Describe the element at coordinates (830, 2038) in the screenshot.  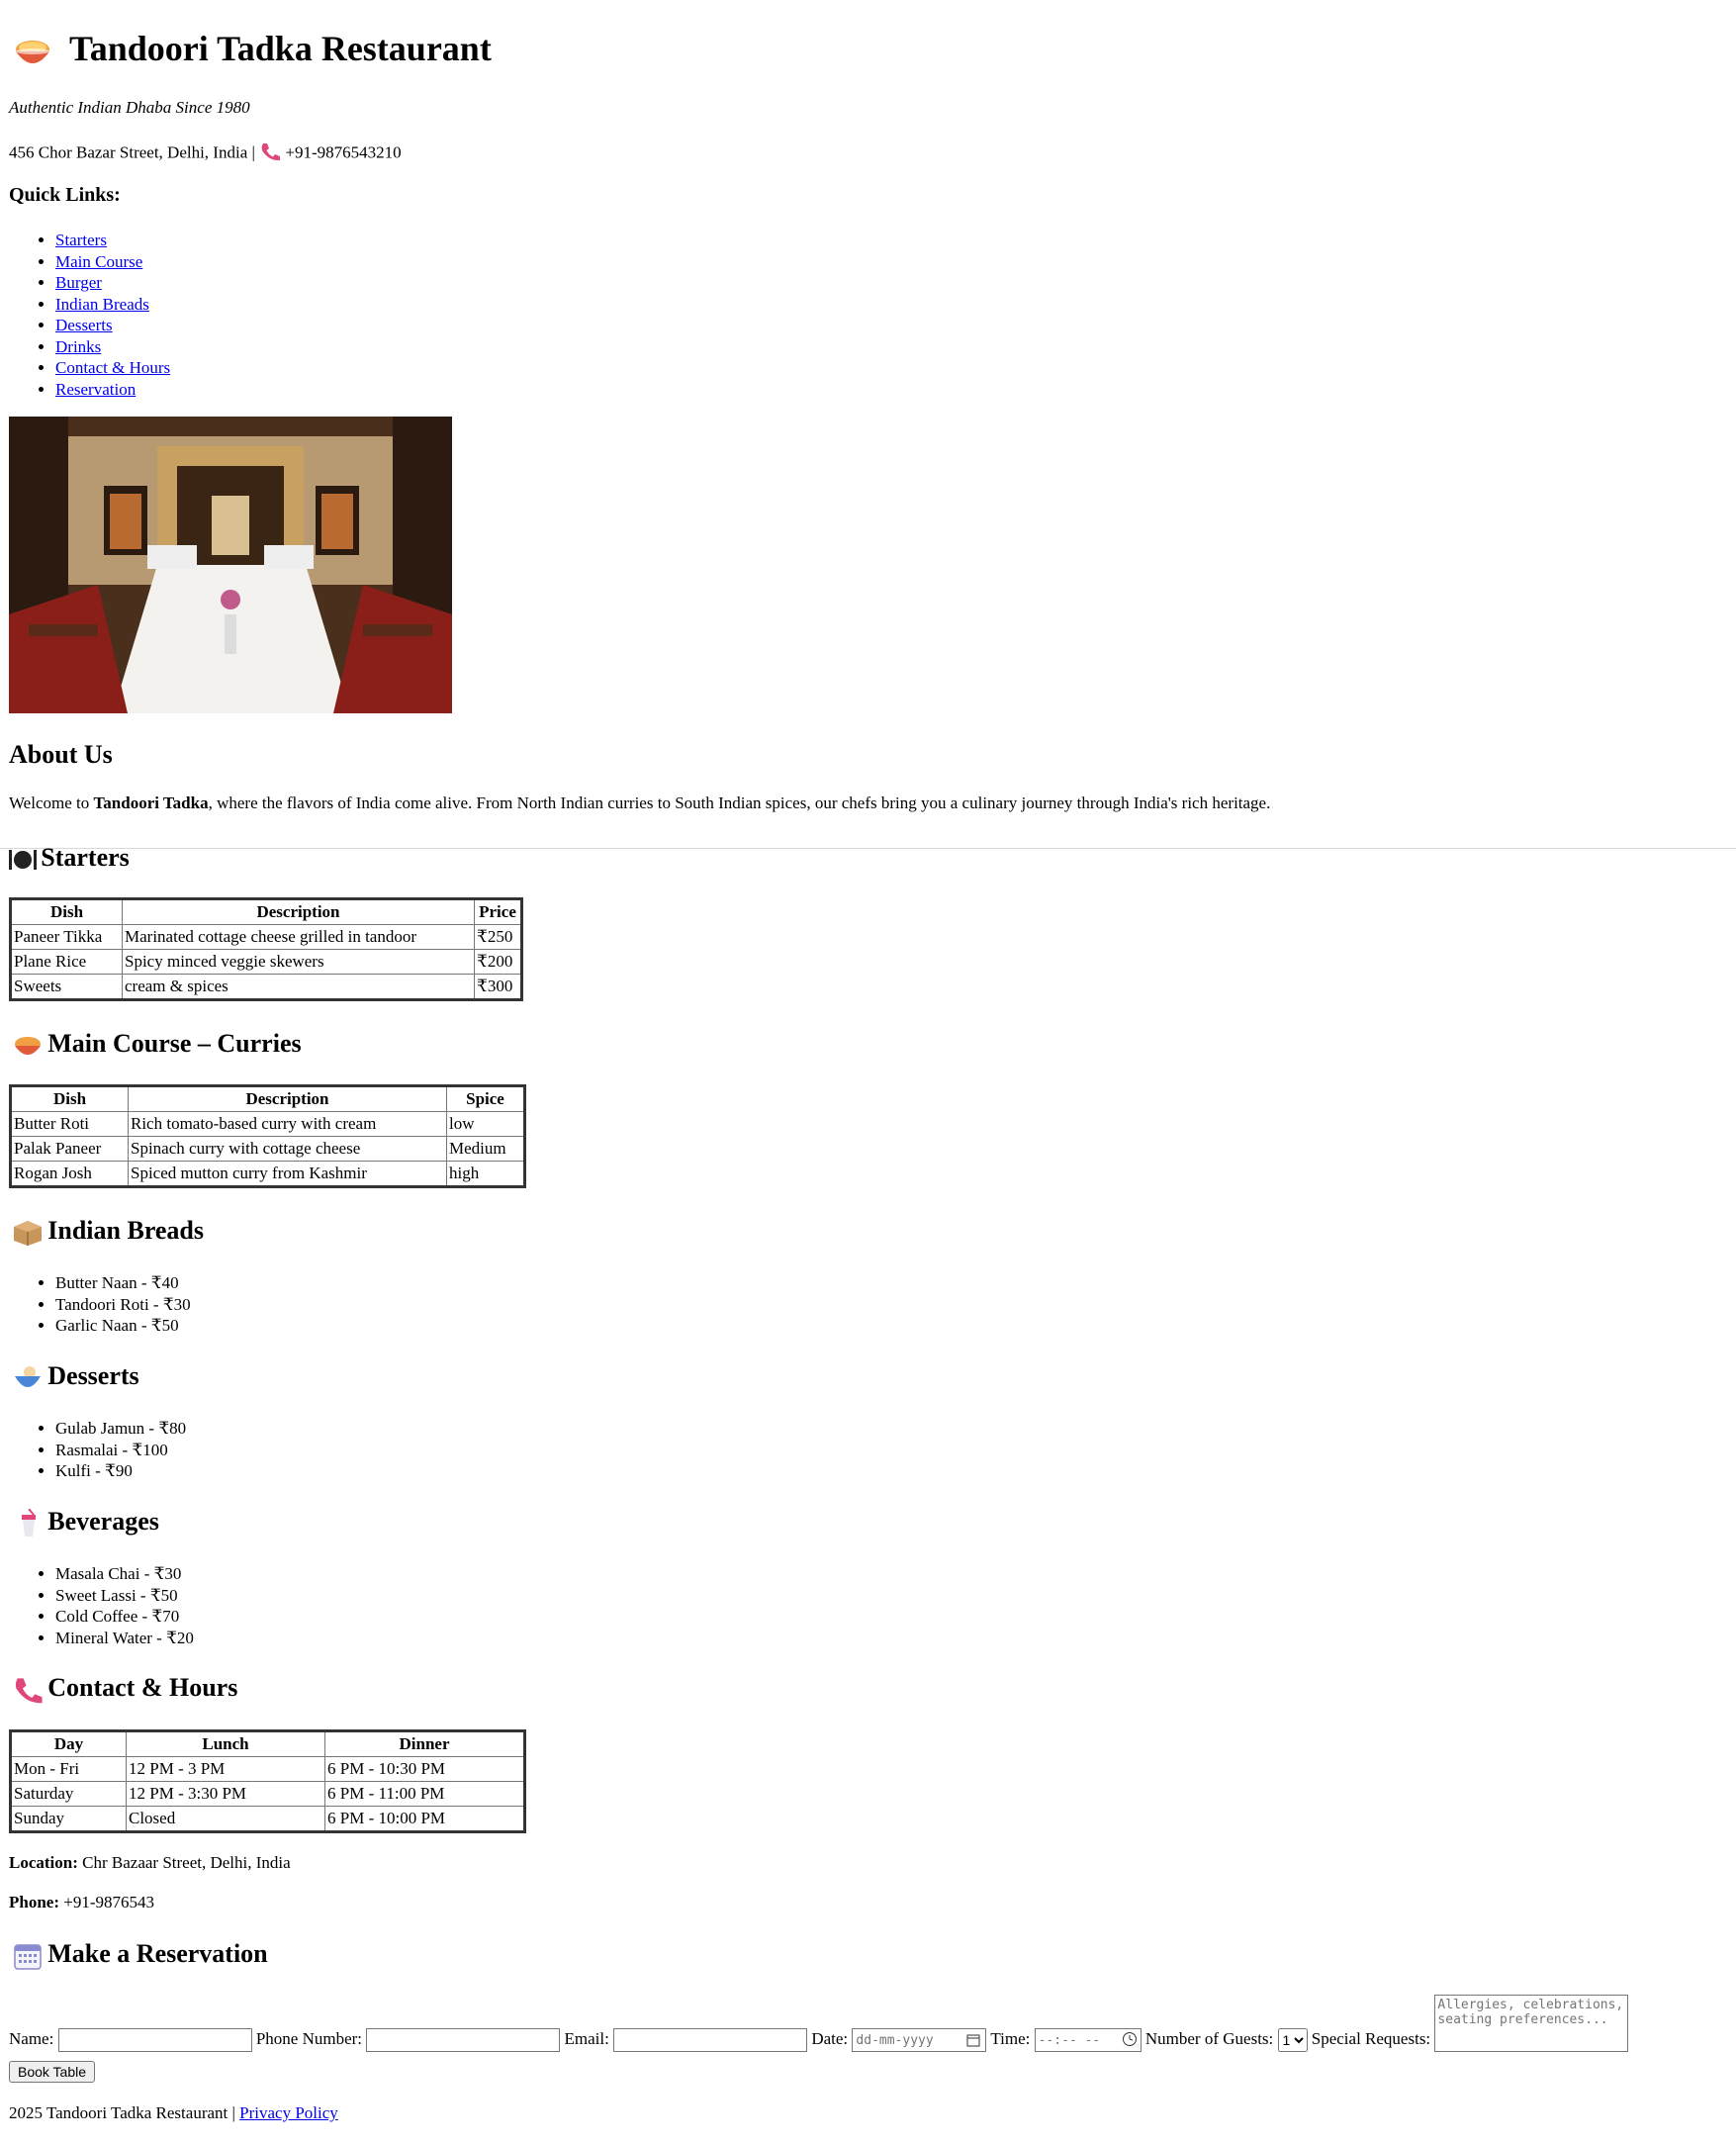
I see `date-label: Date:` at that location.